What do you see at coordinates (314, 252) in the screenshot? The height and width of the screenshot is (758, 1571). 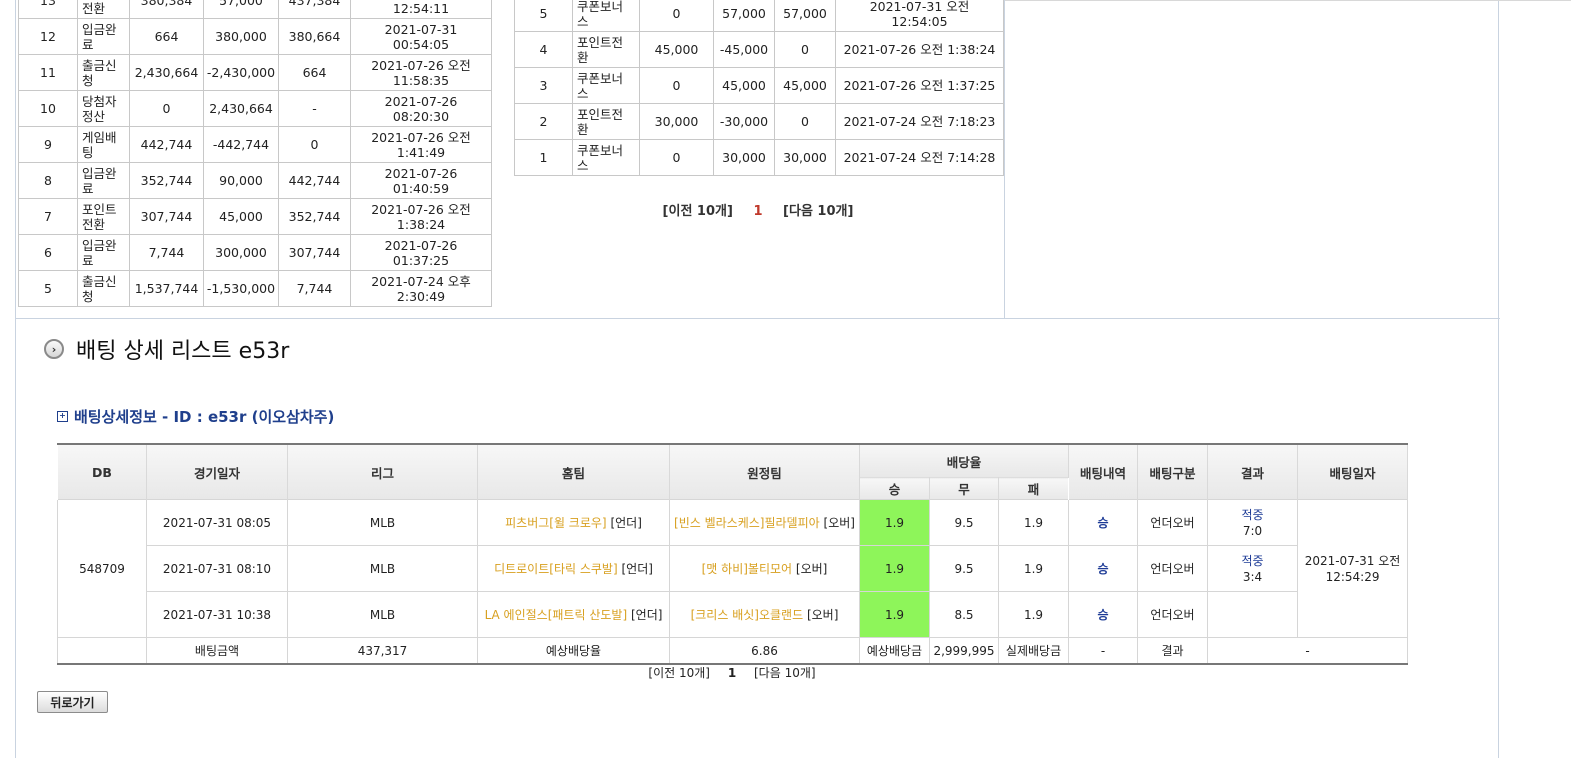 I see `balance-after: 307,744` at bounding box center [314, 252].